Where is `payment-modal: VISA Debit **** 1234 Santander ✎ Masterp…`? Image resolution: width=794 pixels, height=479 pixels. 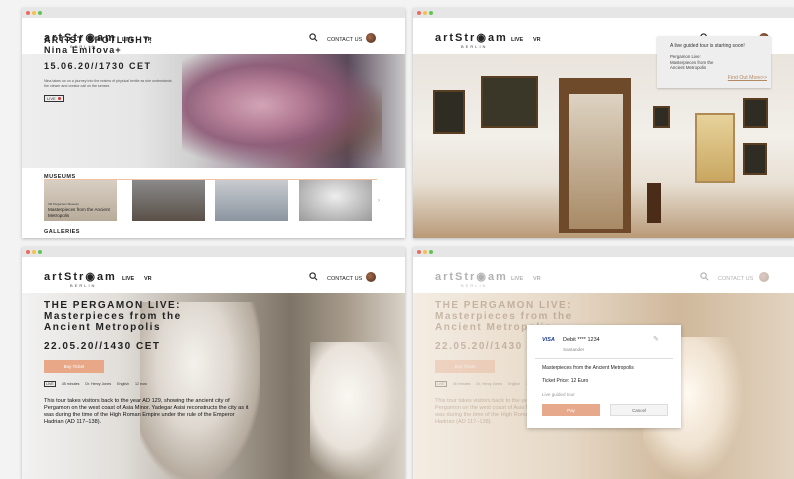
payment-modal: VISA Debit **** 1234 Santander ✎ Masterp… is located at coordinates (604, 376).